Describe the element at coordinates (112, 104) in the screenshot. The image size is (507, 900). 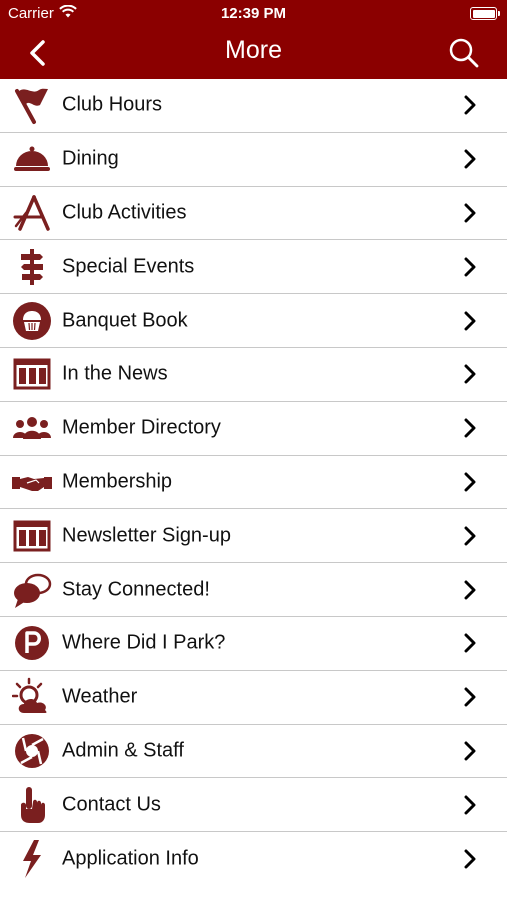
I see `menu-item-label: Club Hours` at that location.